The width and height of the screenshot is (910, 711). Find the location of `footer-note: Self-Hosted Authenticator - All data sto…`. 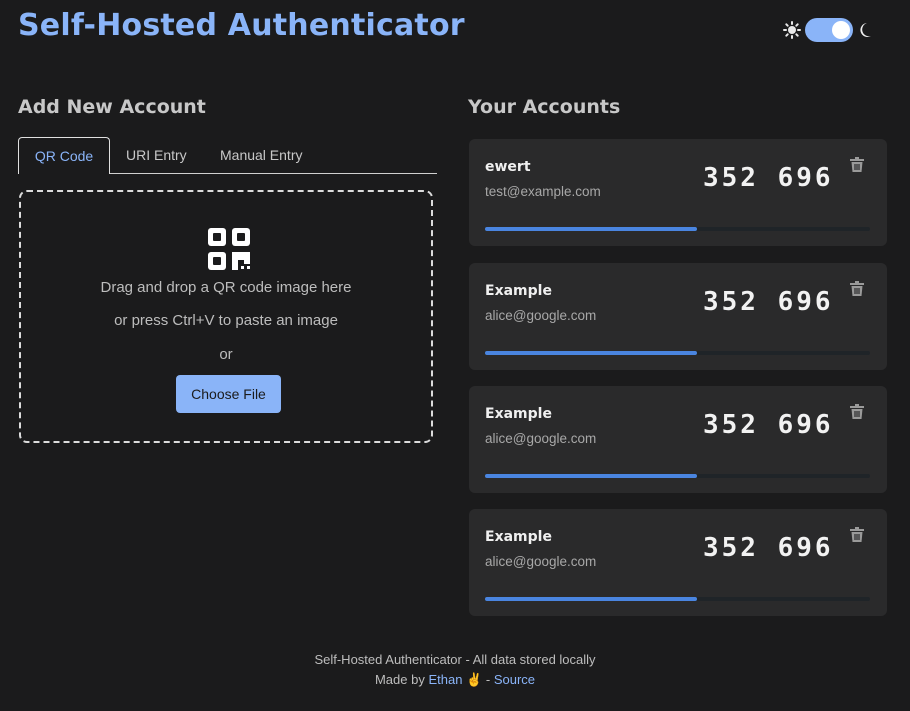

footer-note: Self-Hosted Authenticator - All data sto… is located at coordinates (455, 659).